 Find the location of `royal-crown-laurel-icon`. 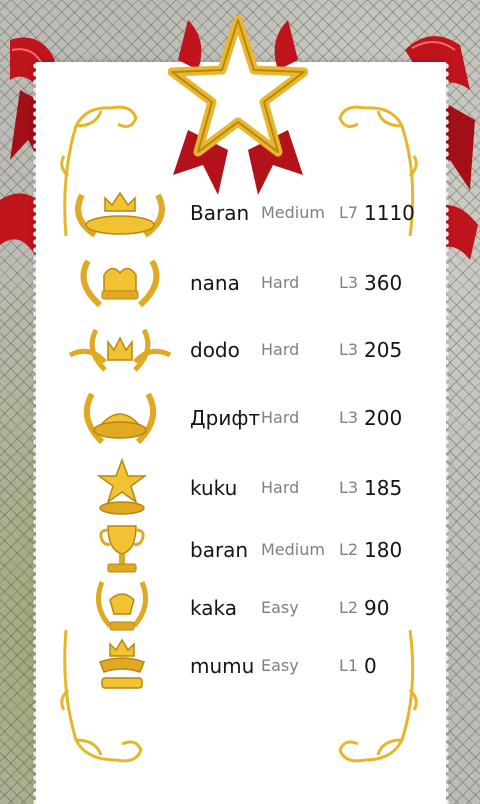

royal-crown-laurel-icon is located at coordinates (120, 283).